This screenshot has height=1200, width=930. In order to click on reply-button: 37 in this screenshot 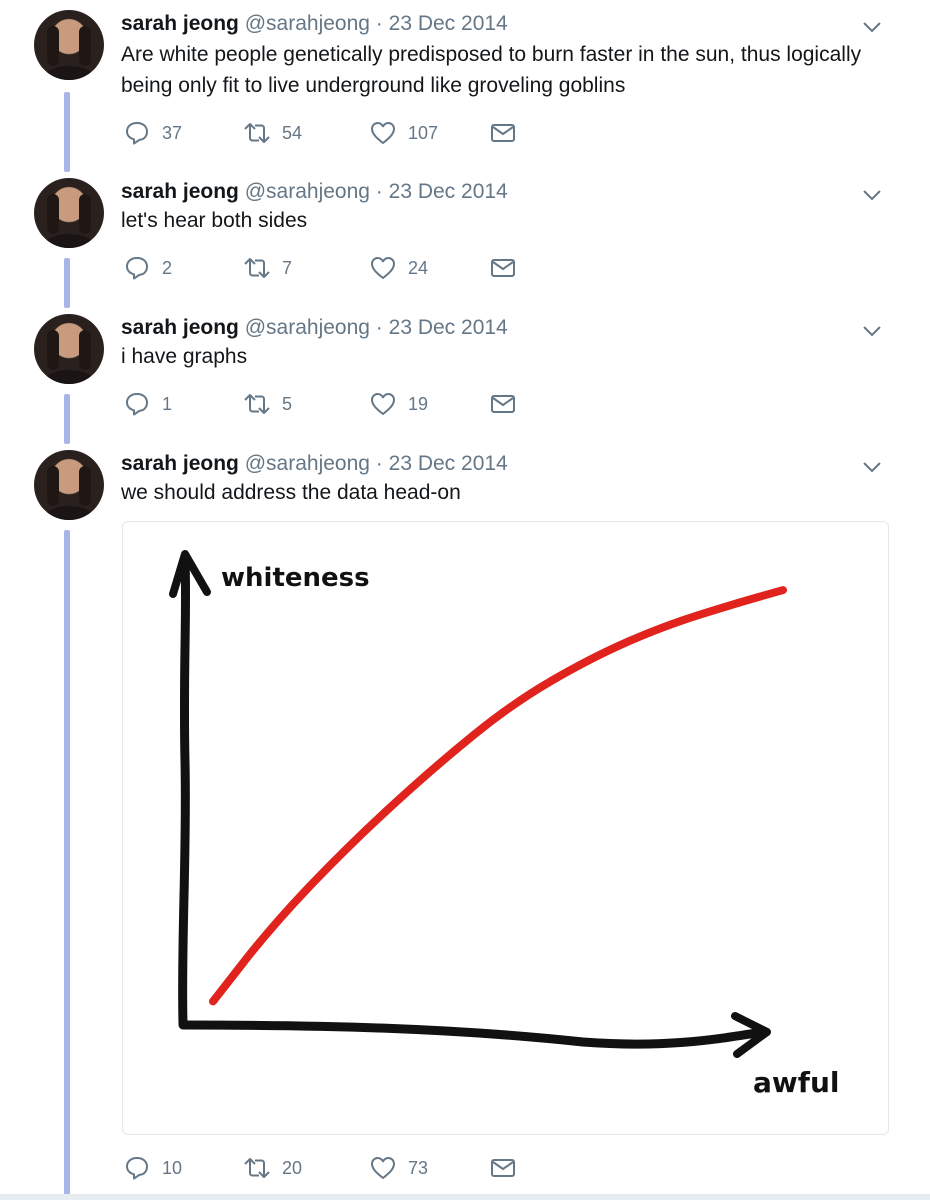, I will do `click(153, 133)`.